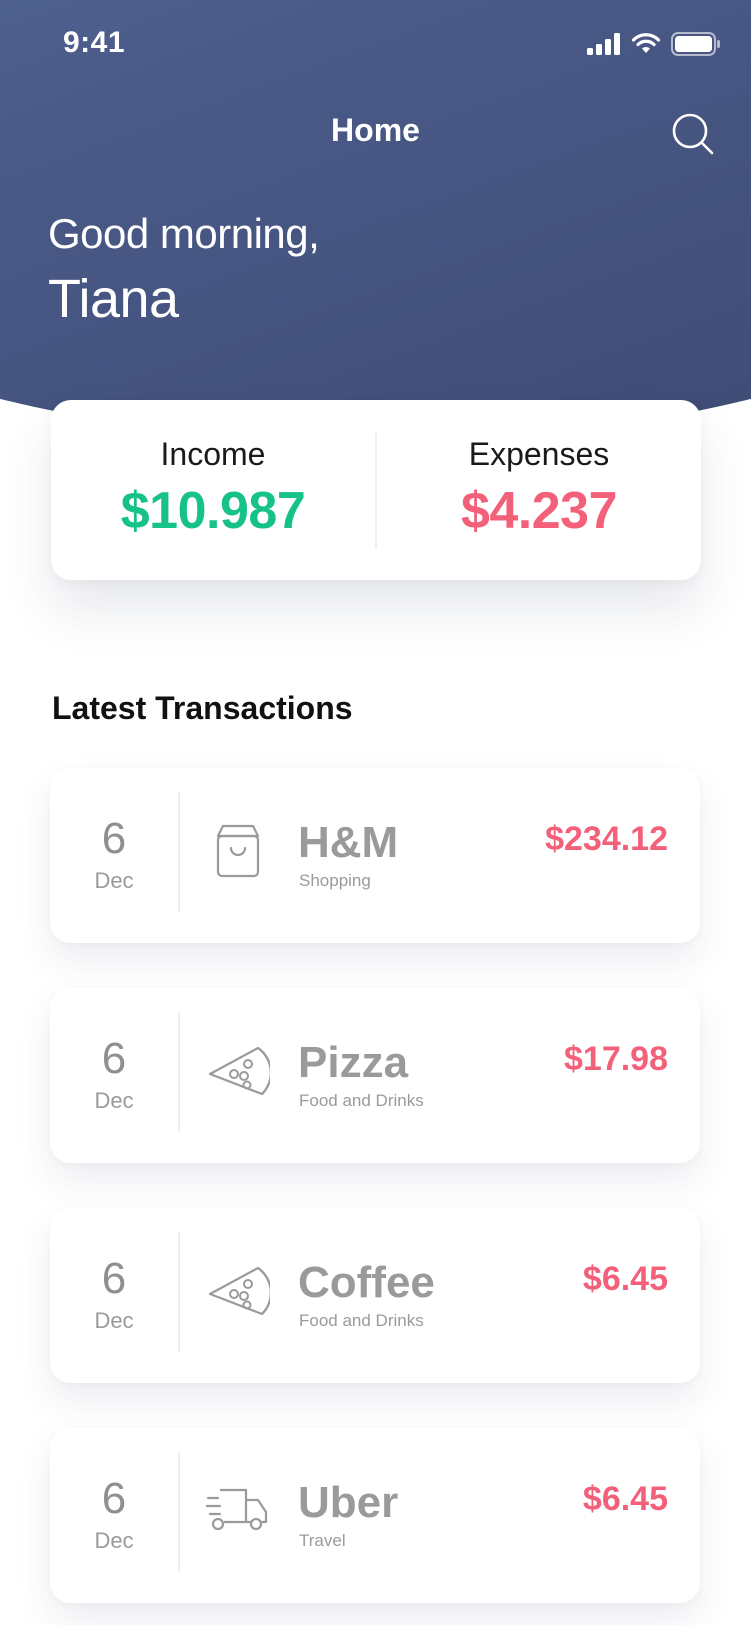  Describe the element at coordinates (539, 510) in the screenshot. I see `expenses-value: $4.237` at that location.